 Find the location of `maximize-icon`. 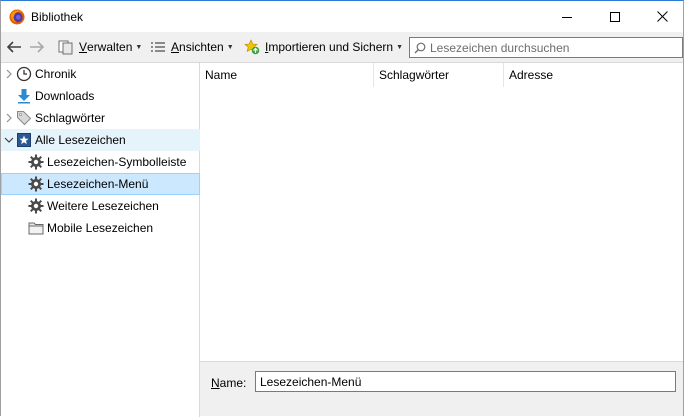

maximize-icon is located at coordinates (615, 16).